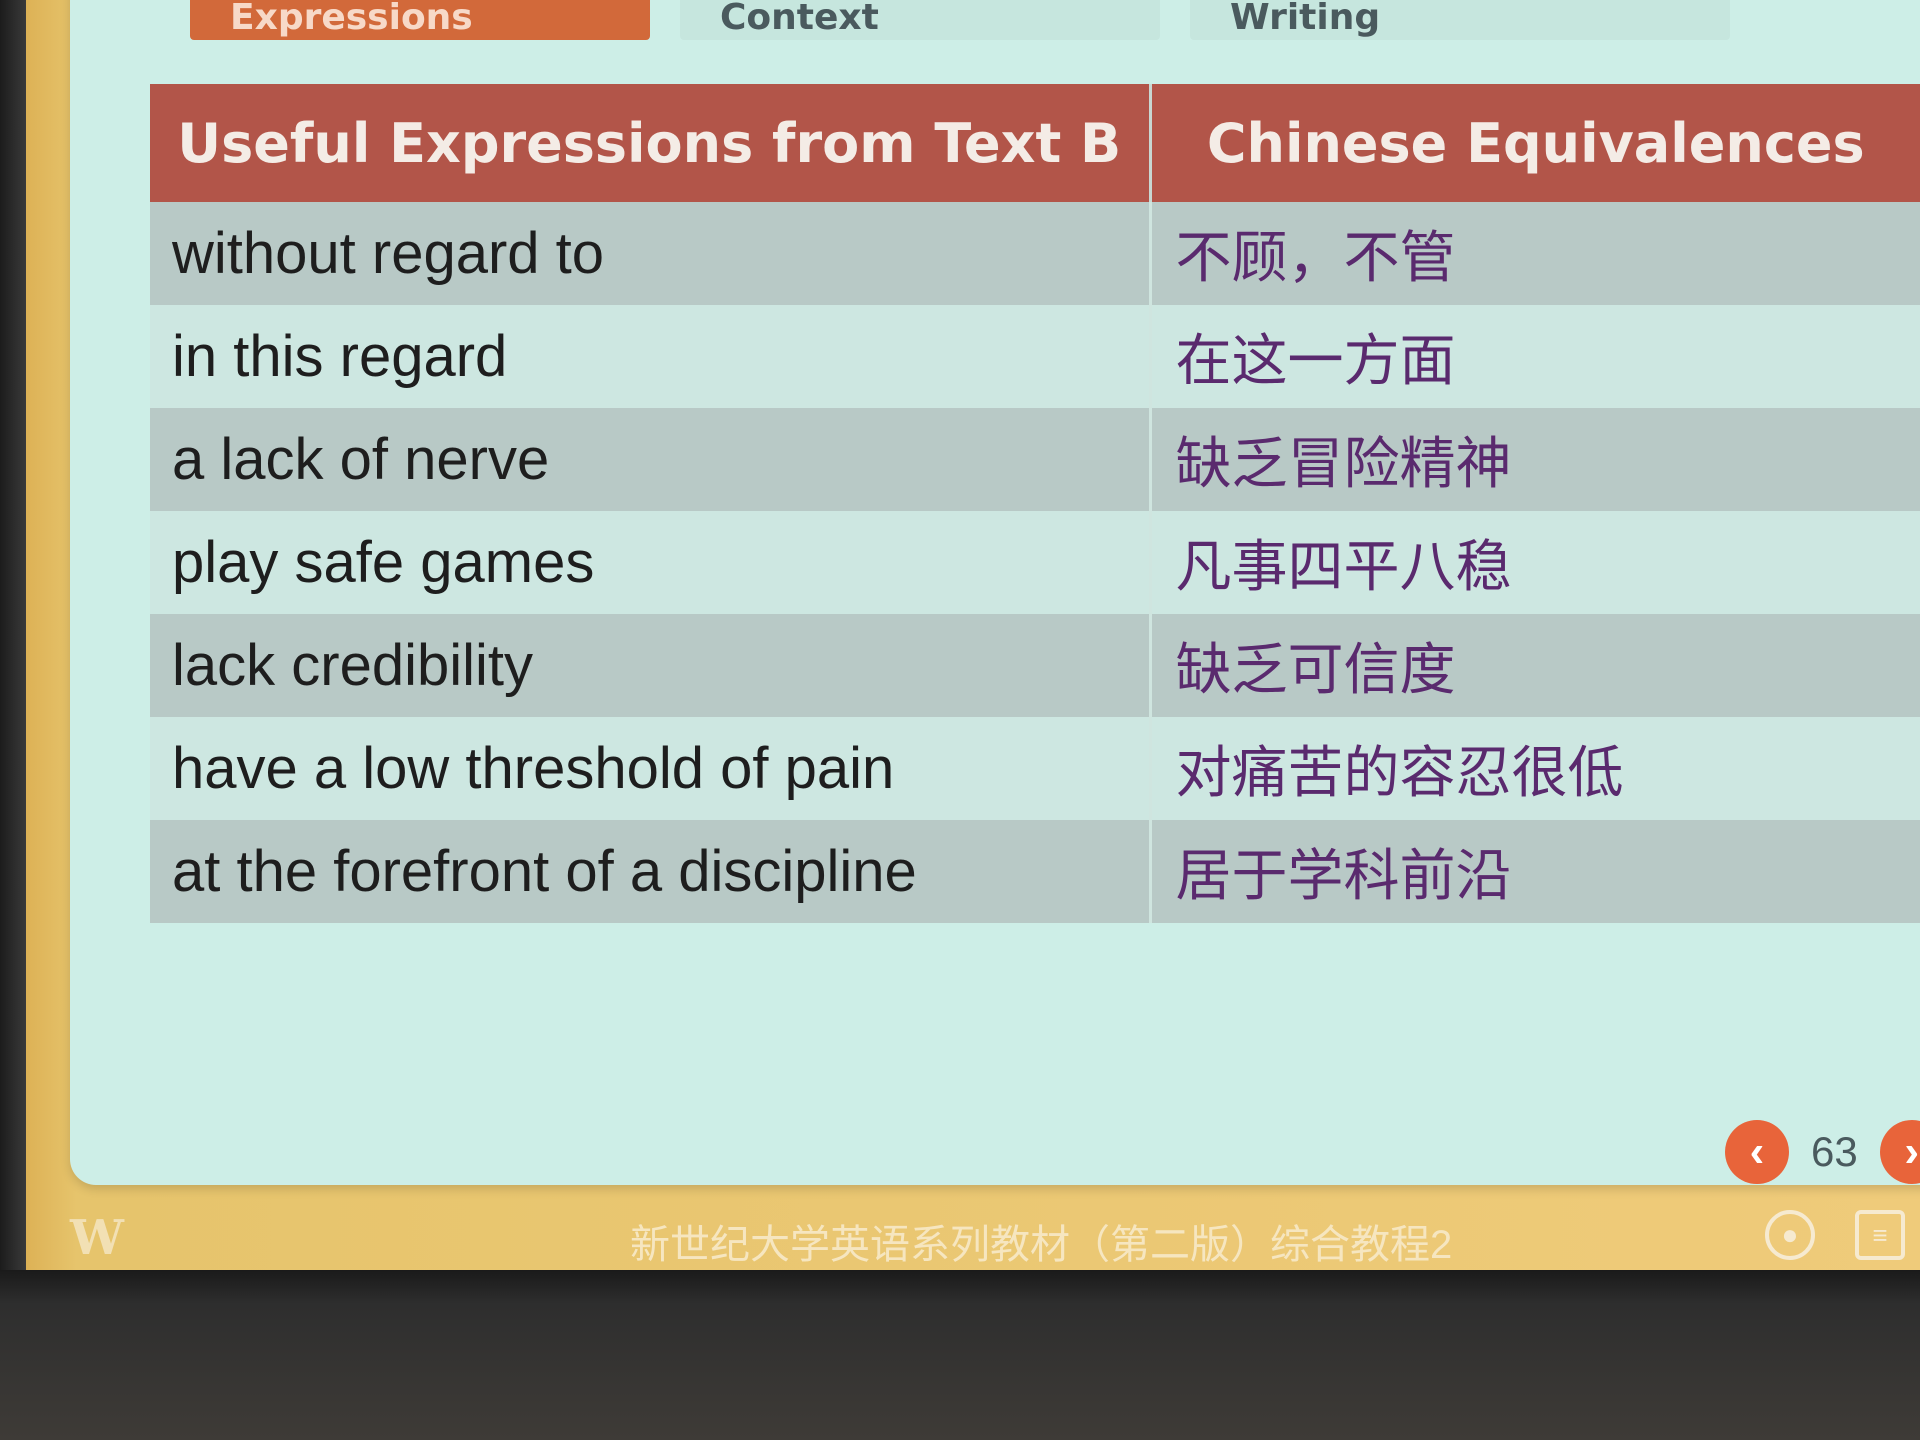 The image size is (1920, 1440). Describe the element at coordinates (1834, 1151) in the screenshot. I see `page-number: 63` at that location.